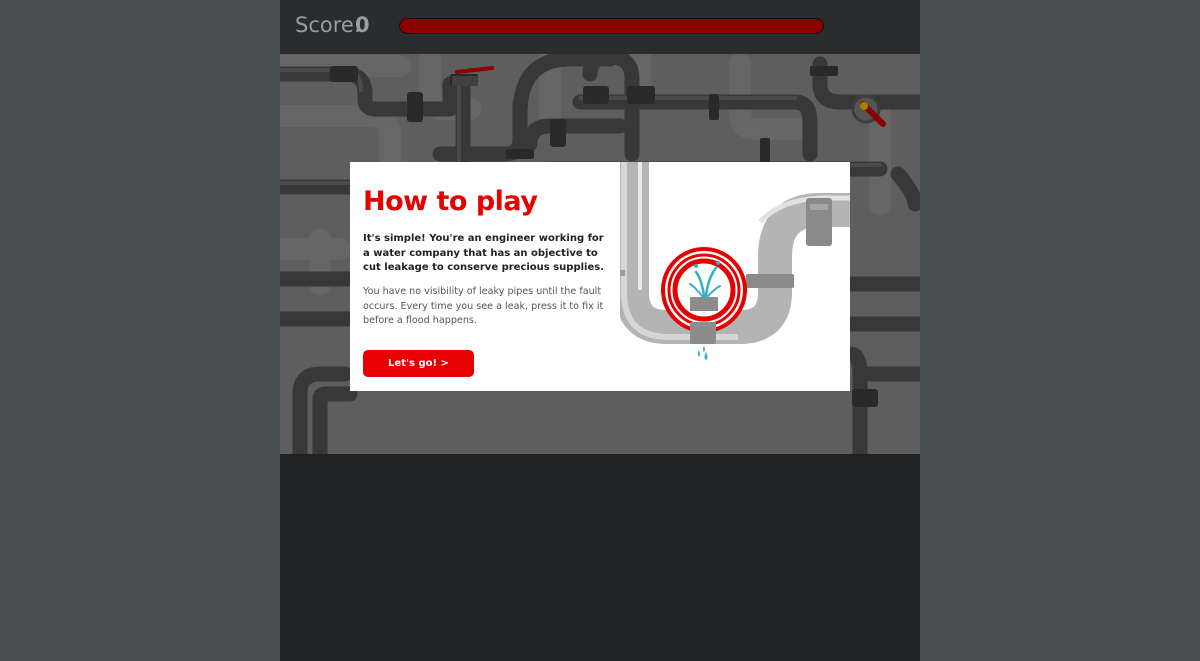 The width and height of the screenshot is (1200, 661). What do you see at coordinates (362, 25) in the screenshot?
I see `score-value: 0` at bounding box center [362, 25].